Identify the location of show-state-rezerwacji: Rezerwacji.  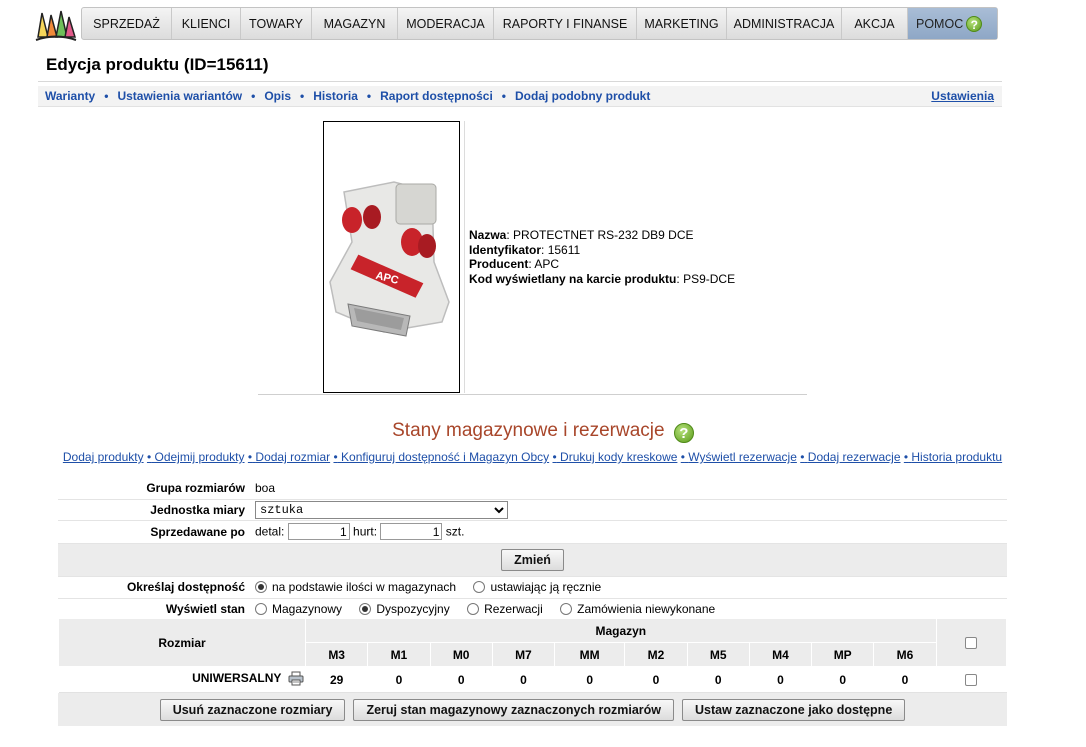
(505, 609).